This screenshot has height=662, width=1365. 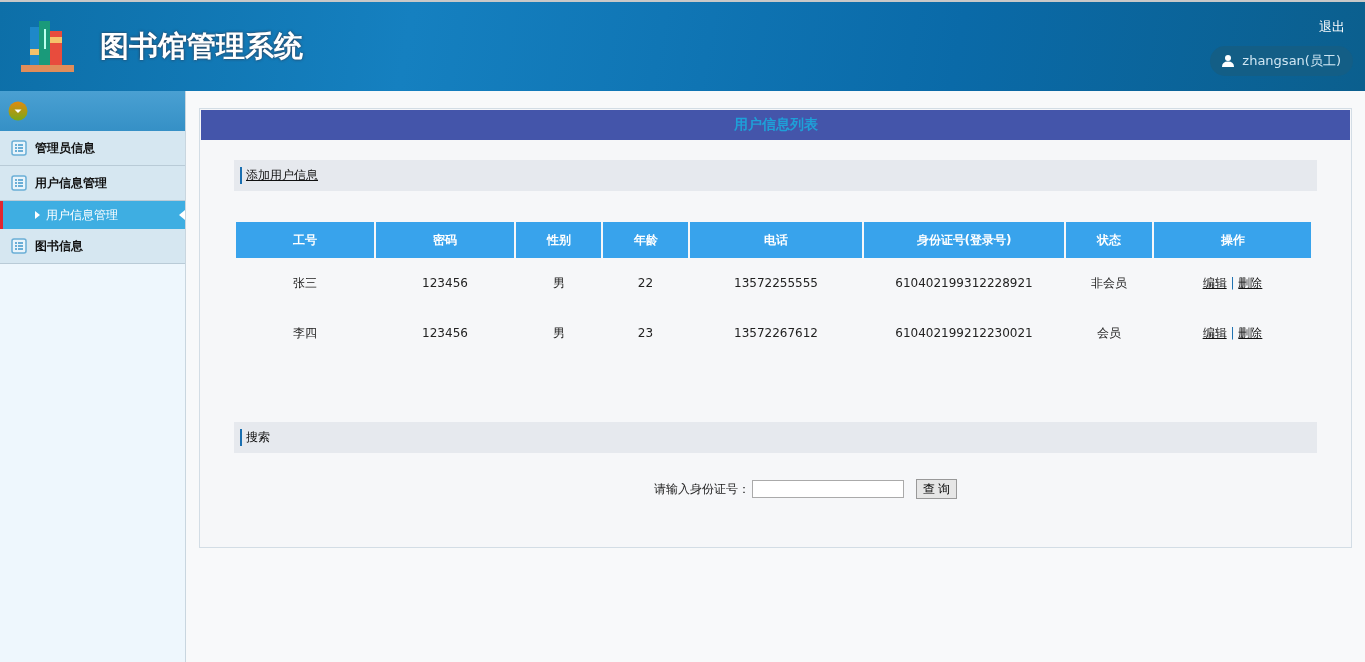 I want to click on add-user-link: 添加用户信息, so click(x=282, y=175).